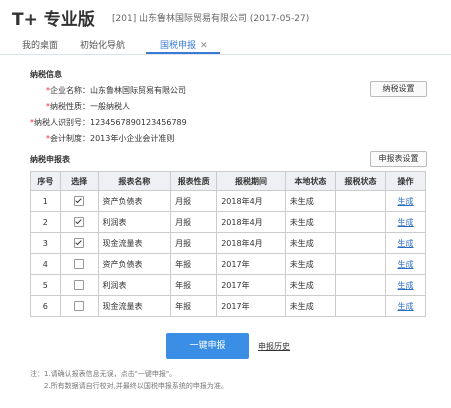 Image resolution: width=451 pixels, height=408 pixels. Describe the element at coordinates (45, 243) in the screenshot. I see `row-index: 3` at that location.